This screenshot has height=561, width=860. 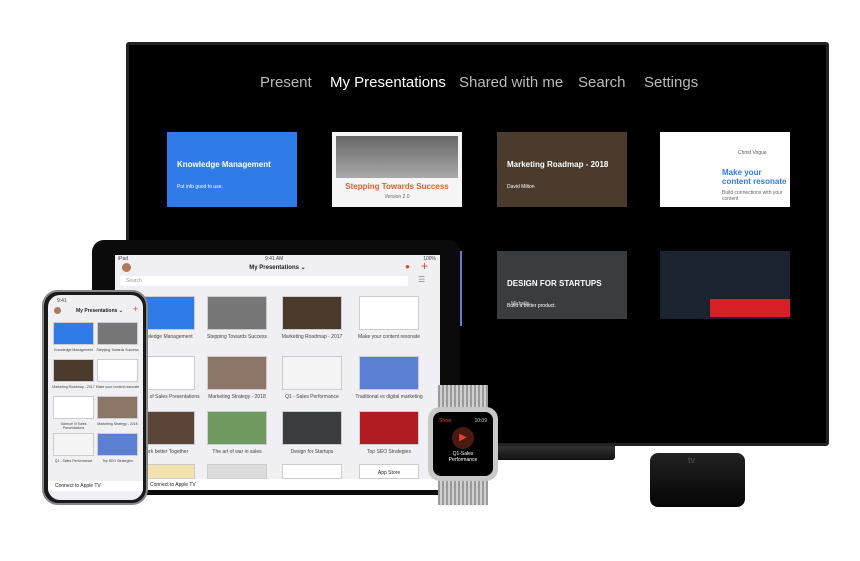 What do you see at coordinates (520, 304) in the screenshot?
I see `tile-author: Michelle` at bounding box center [520, 304].